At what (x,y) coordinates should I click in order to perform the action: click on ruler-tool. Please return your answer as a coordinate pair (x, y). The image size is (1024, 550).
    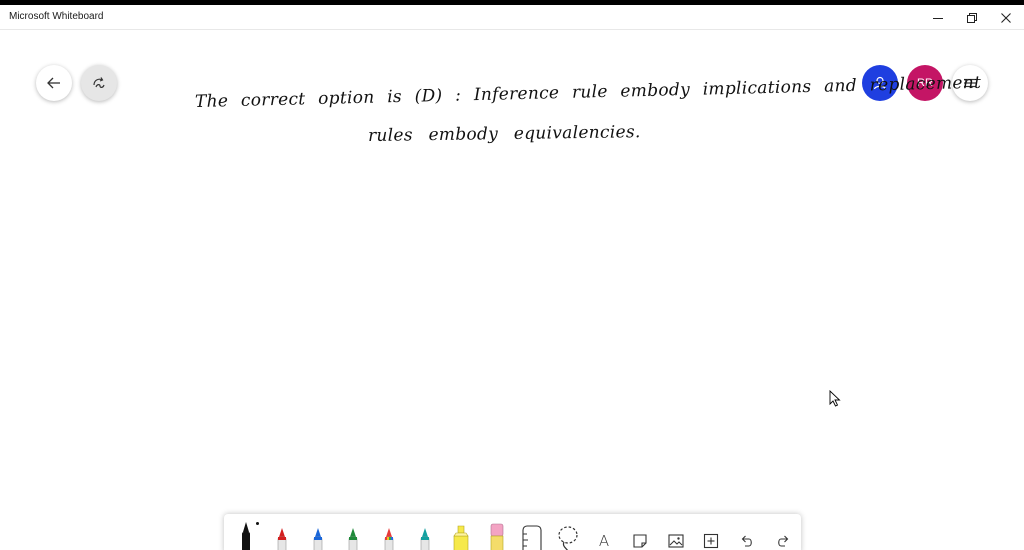
    Looking at the image, I should click on (533, 534).